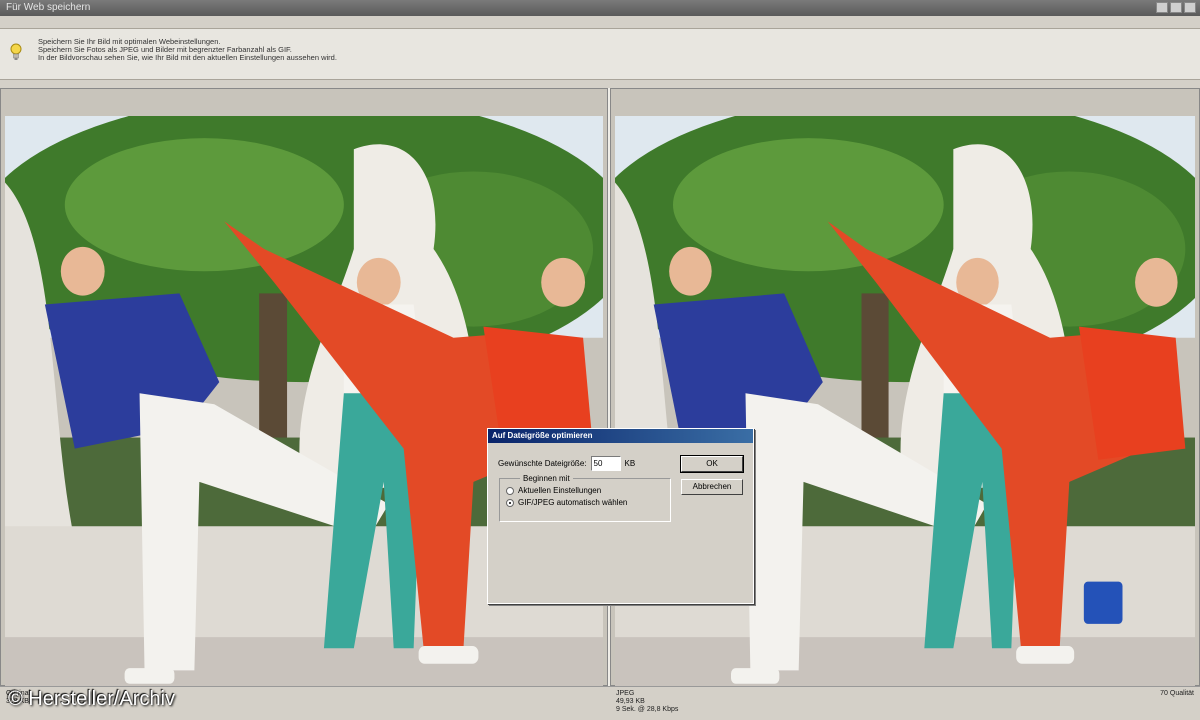  Describe the element at coordinates (712, 464) in the screenshot. I see `ok-button: OK` at that location.